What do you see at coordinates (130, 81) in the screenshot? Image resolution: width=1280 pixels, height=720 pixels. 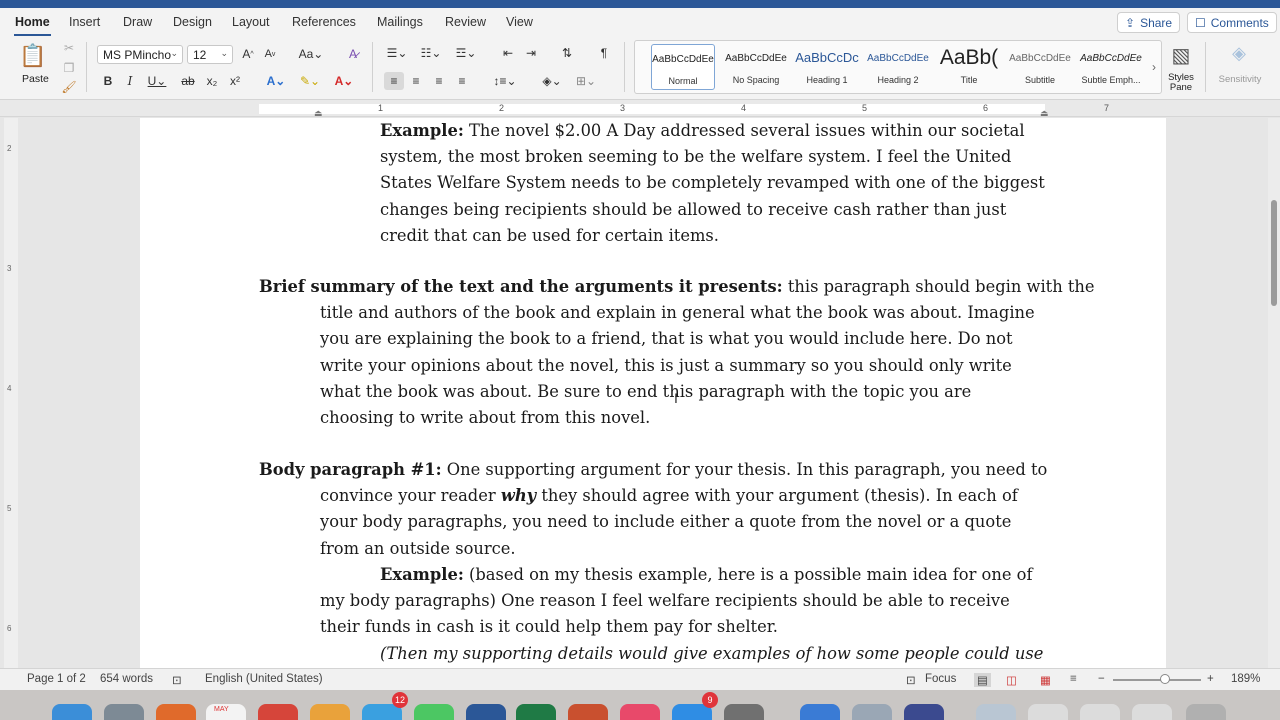 I see `italic-button: I` at bounding box center [130, 81].